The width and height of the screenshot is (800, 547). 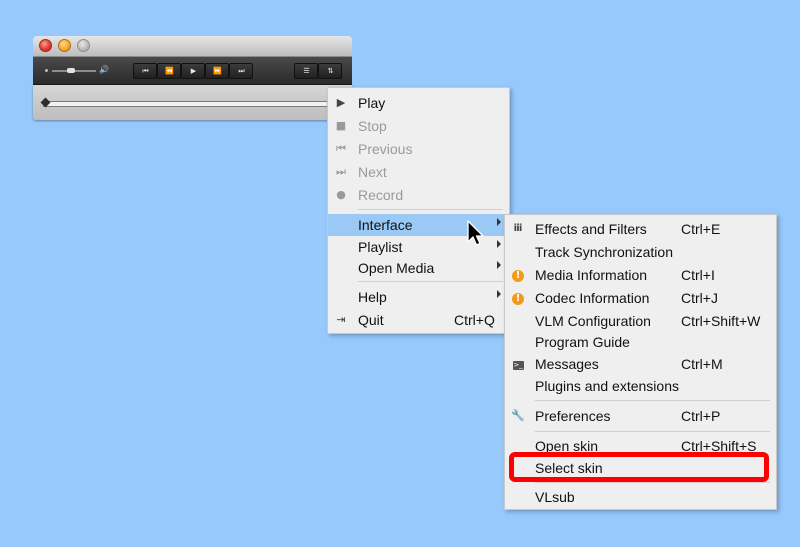 What do you see at coordinates (591, 229) in the screenshot?
I see `menu-item-label: Effects and Filters` at bounding box center [591, 229].